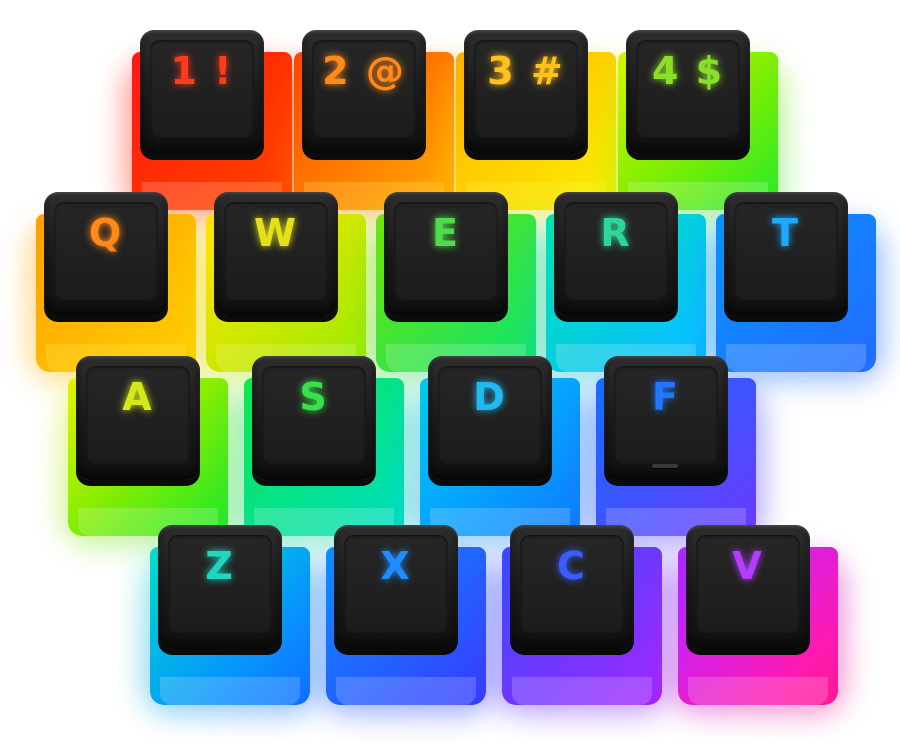 This screenshot has height=751, width=900. What do you see at coordinates (148, 451) in the screenshot?
I see `keycap-a: A` at bounding box center [148, 451].